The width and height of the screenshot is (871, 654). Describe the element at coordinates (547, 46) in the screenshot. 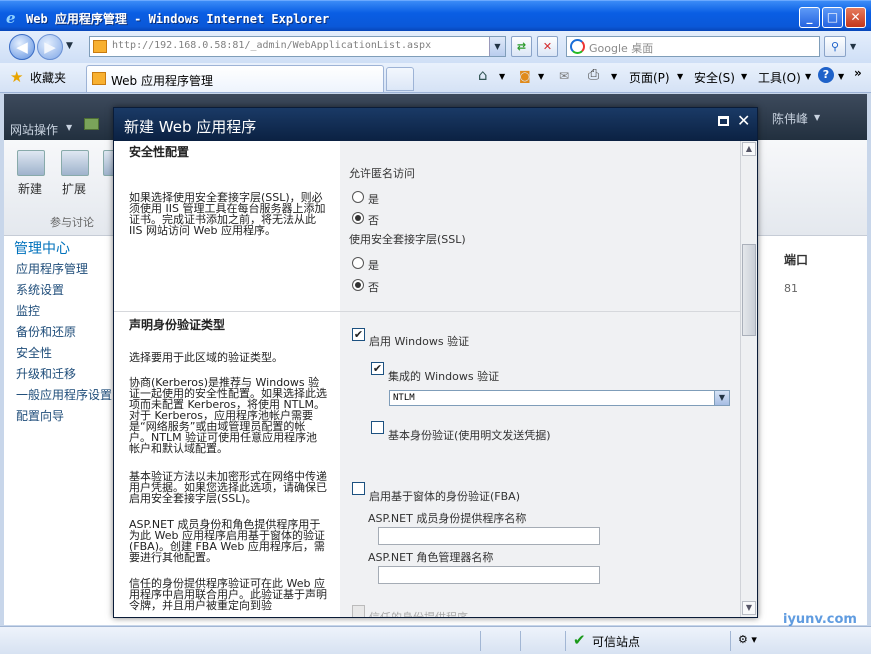

I see `stop-icon: ✕` at that location.